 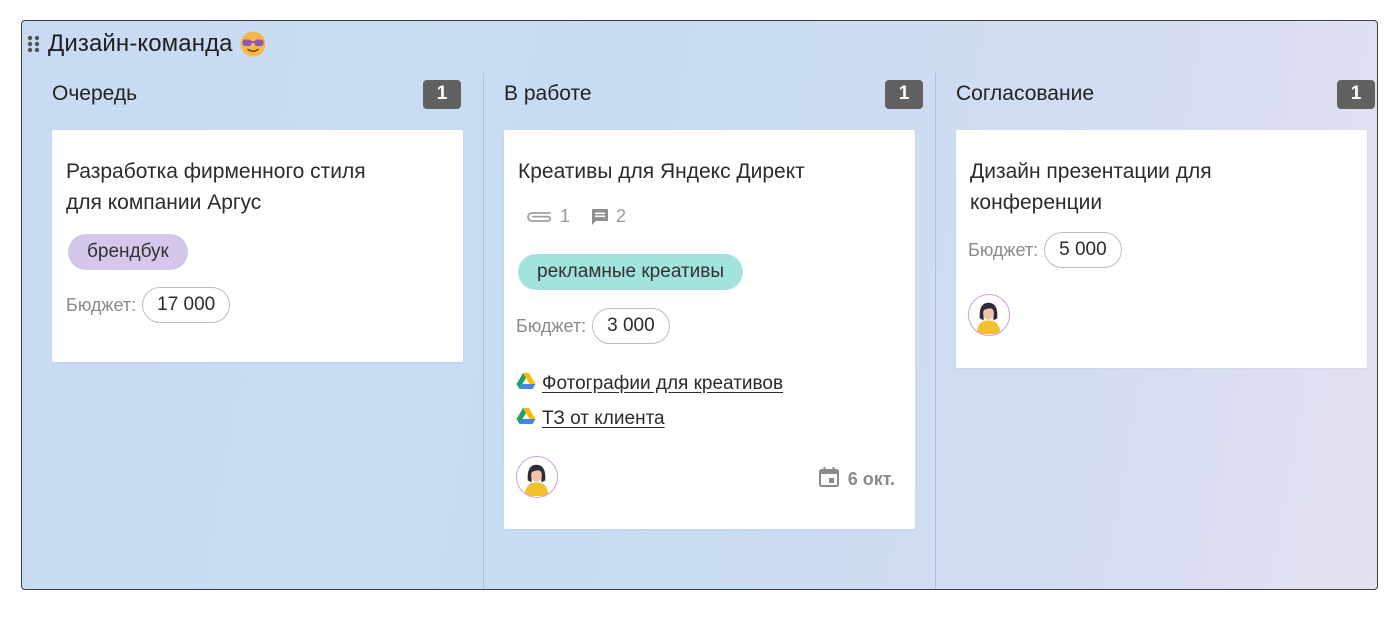 What do you see at coordinates (661, 171) in the screenshot?
I see `card-title: Креативы для Яндекс Директ` at bounding box center [661, 171].